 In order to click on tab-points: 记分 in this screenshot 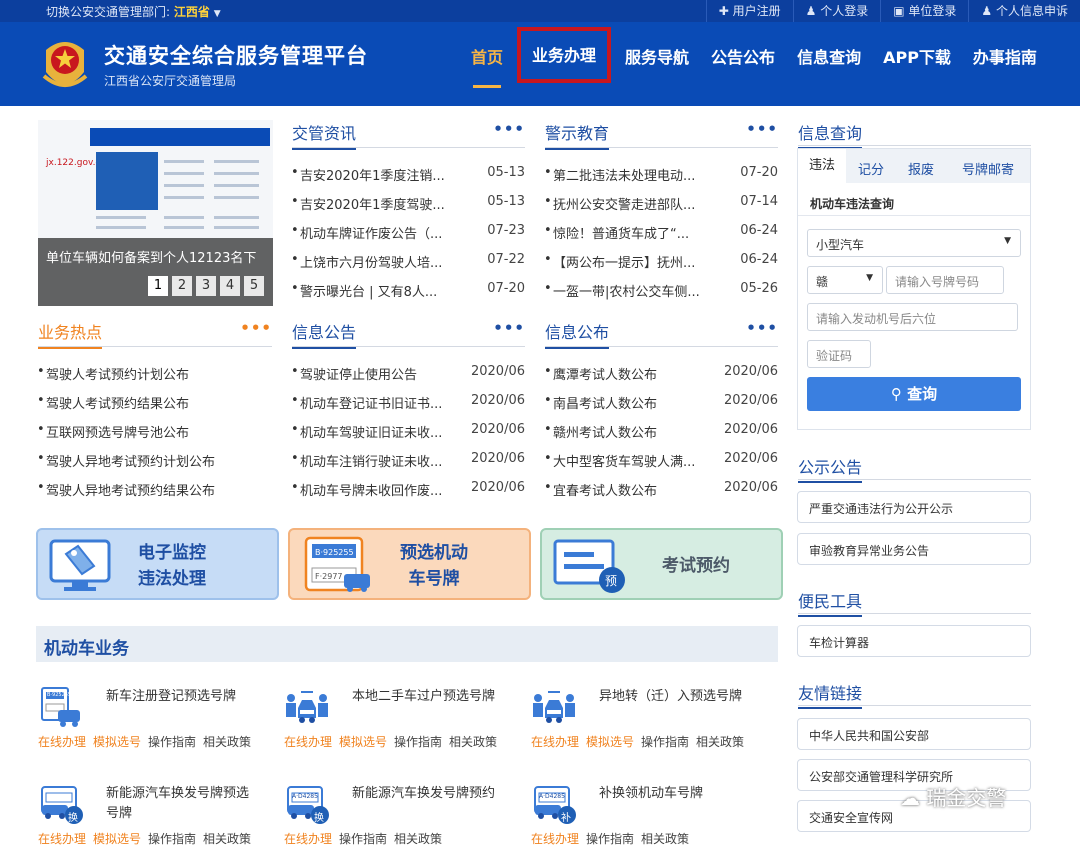, I will do `click(871, 168)`.